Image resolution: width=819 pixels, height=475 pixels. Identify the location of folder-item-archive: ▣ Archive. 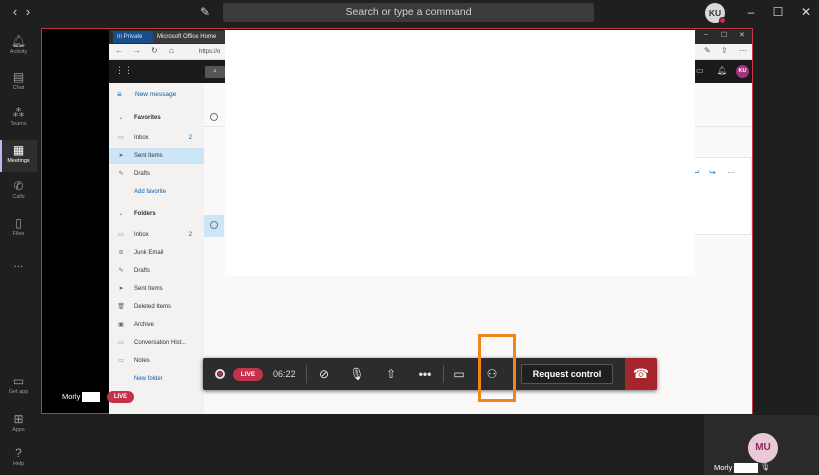
(156, 325).